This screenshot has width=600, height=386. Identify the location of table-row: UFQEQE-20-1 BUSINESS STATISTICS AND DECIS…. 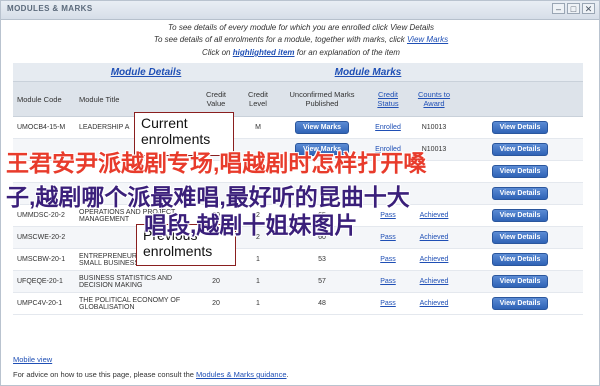
(298, 281).